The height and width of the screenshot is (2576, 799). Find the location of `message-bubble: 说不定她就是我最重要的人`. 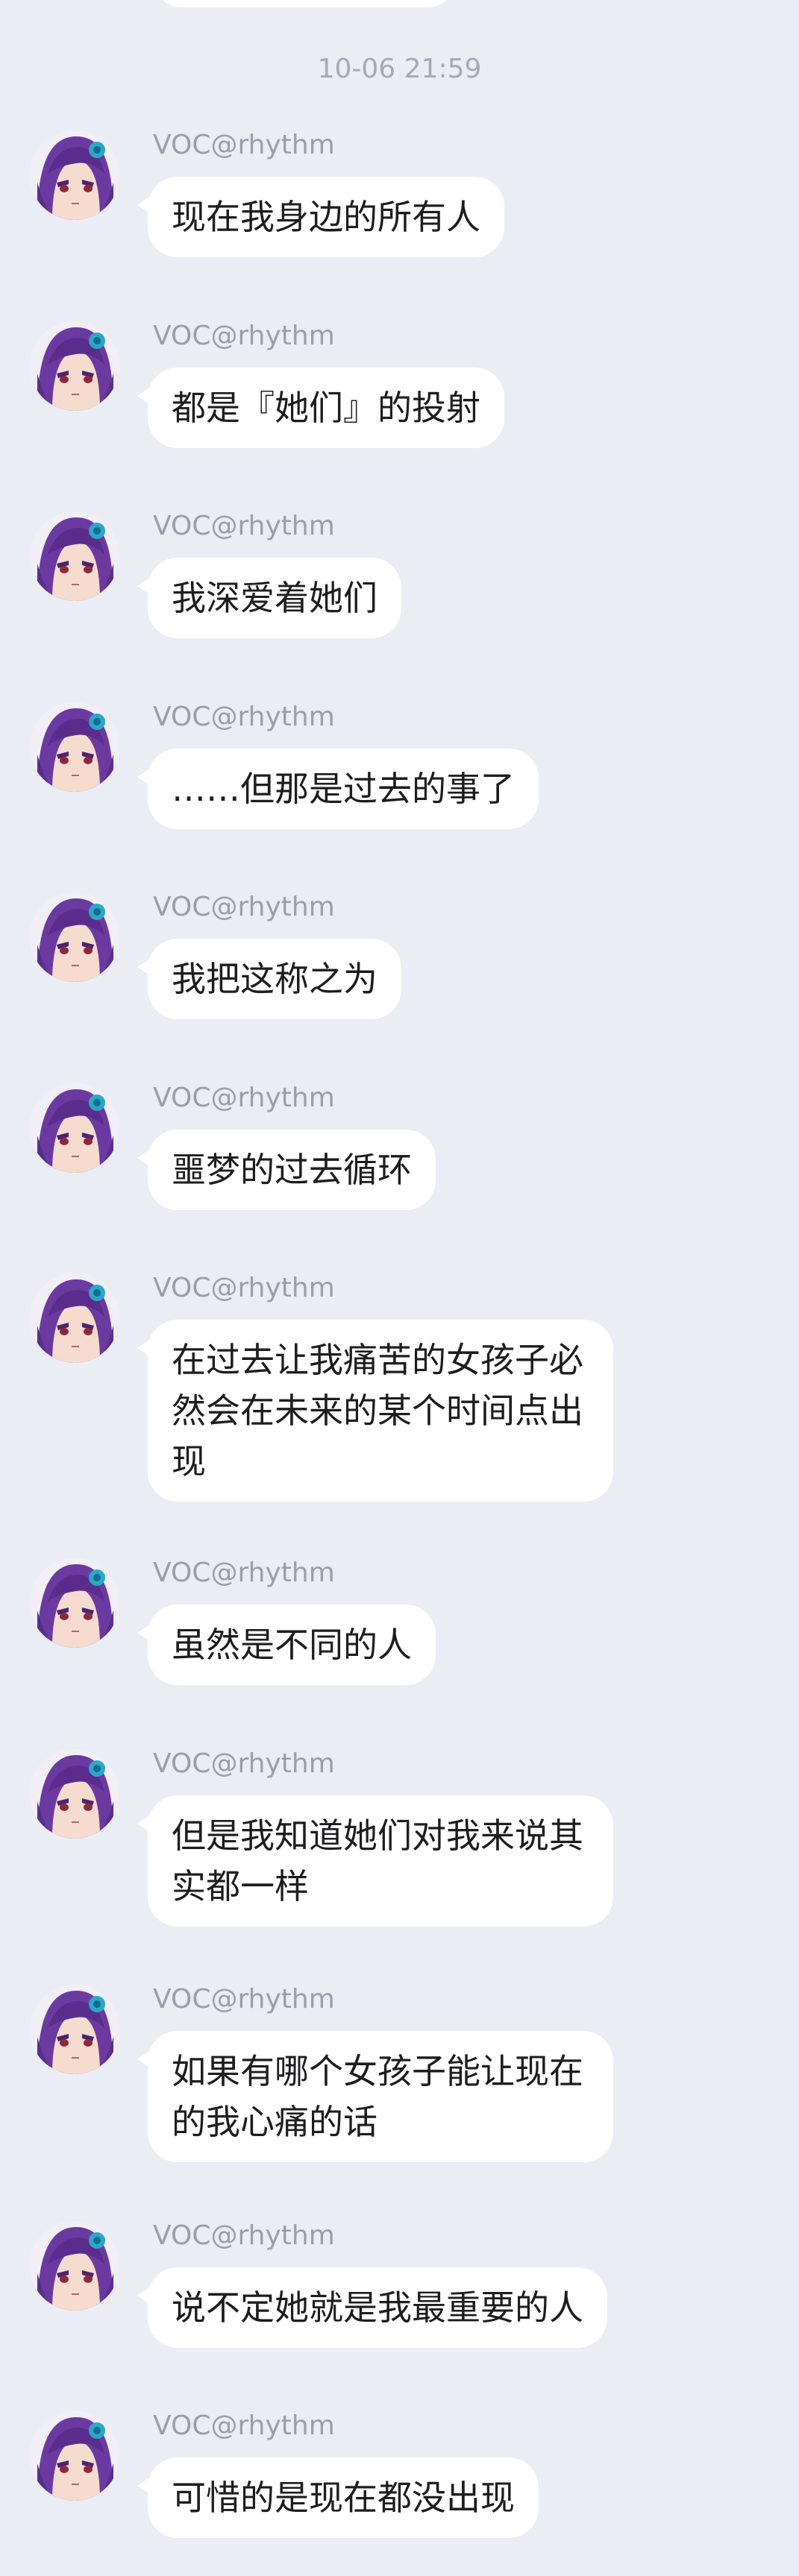

message-bubble: 说不定她就是我最重要的人 is located at coordinates (372, 2307).